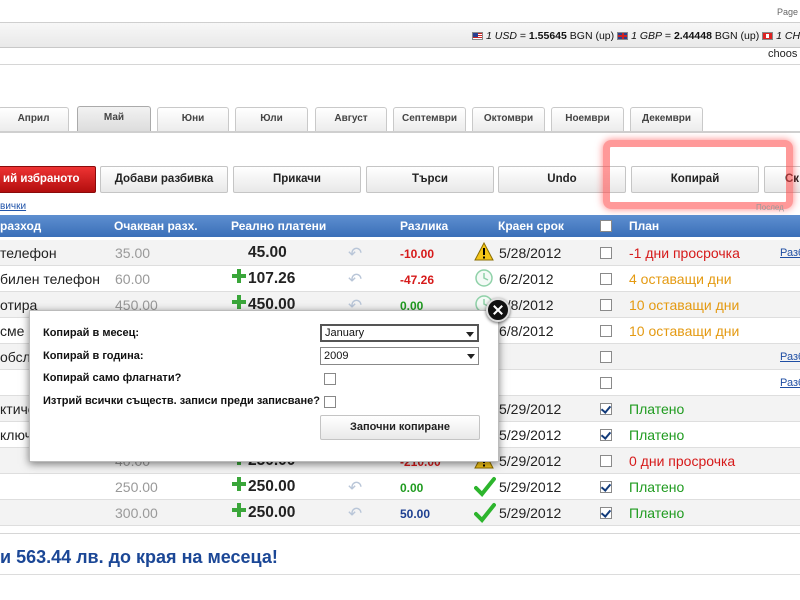 Image resolution: width=800 pixels, height=600 pixels. I want to click on row-name: билен телефон, so click(50, 279).